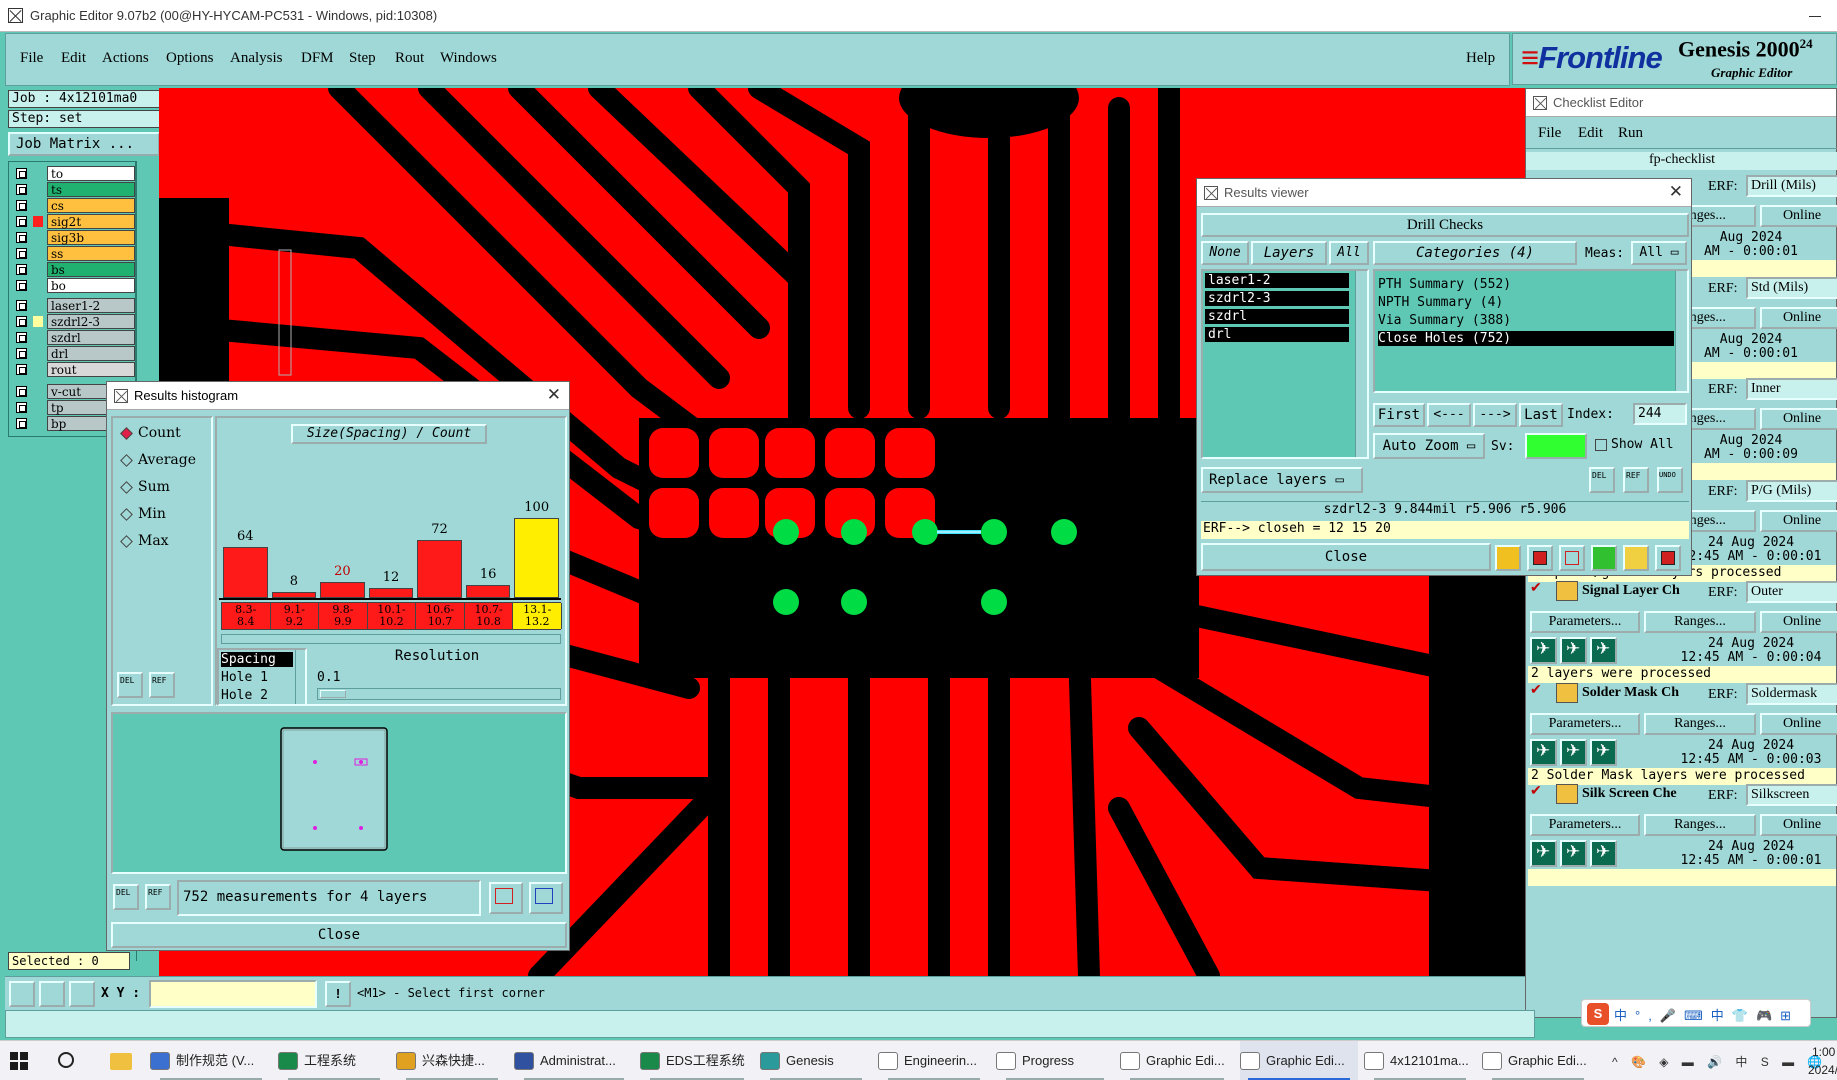 This screenshot has width=1837, height=1080. Describe the element at coordinates (73, 306) in the screenshot. I see `layer-row-laser1-2: laser1-2` at that location.